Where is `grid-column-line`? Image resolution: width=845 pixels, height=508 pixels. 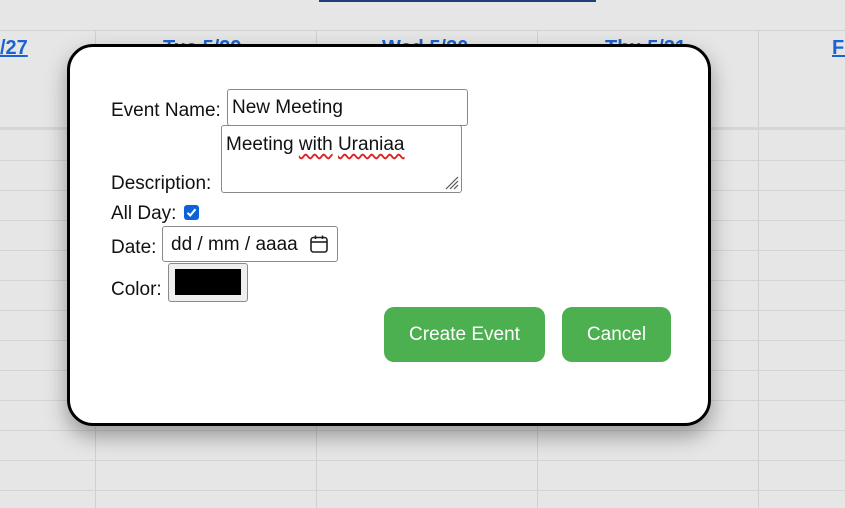 grid-column-line is located at coordinates (758, 269).